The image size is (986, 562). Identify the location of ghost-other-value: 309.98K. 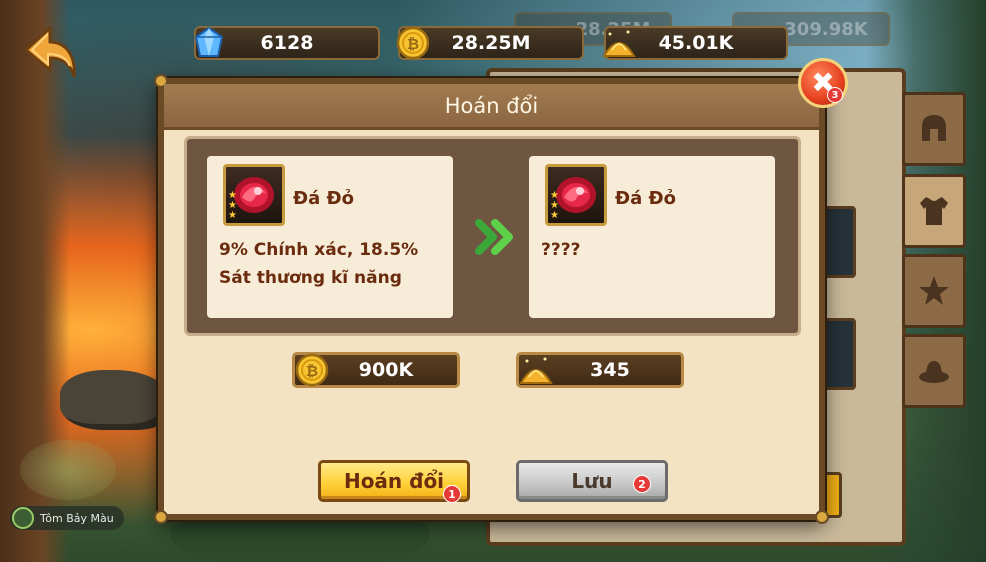
(826, 29).